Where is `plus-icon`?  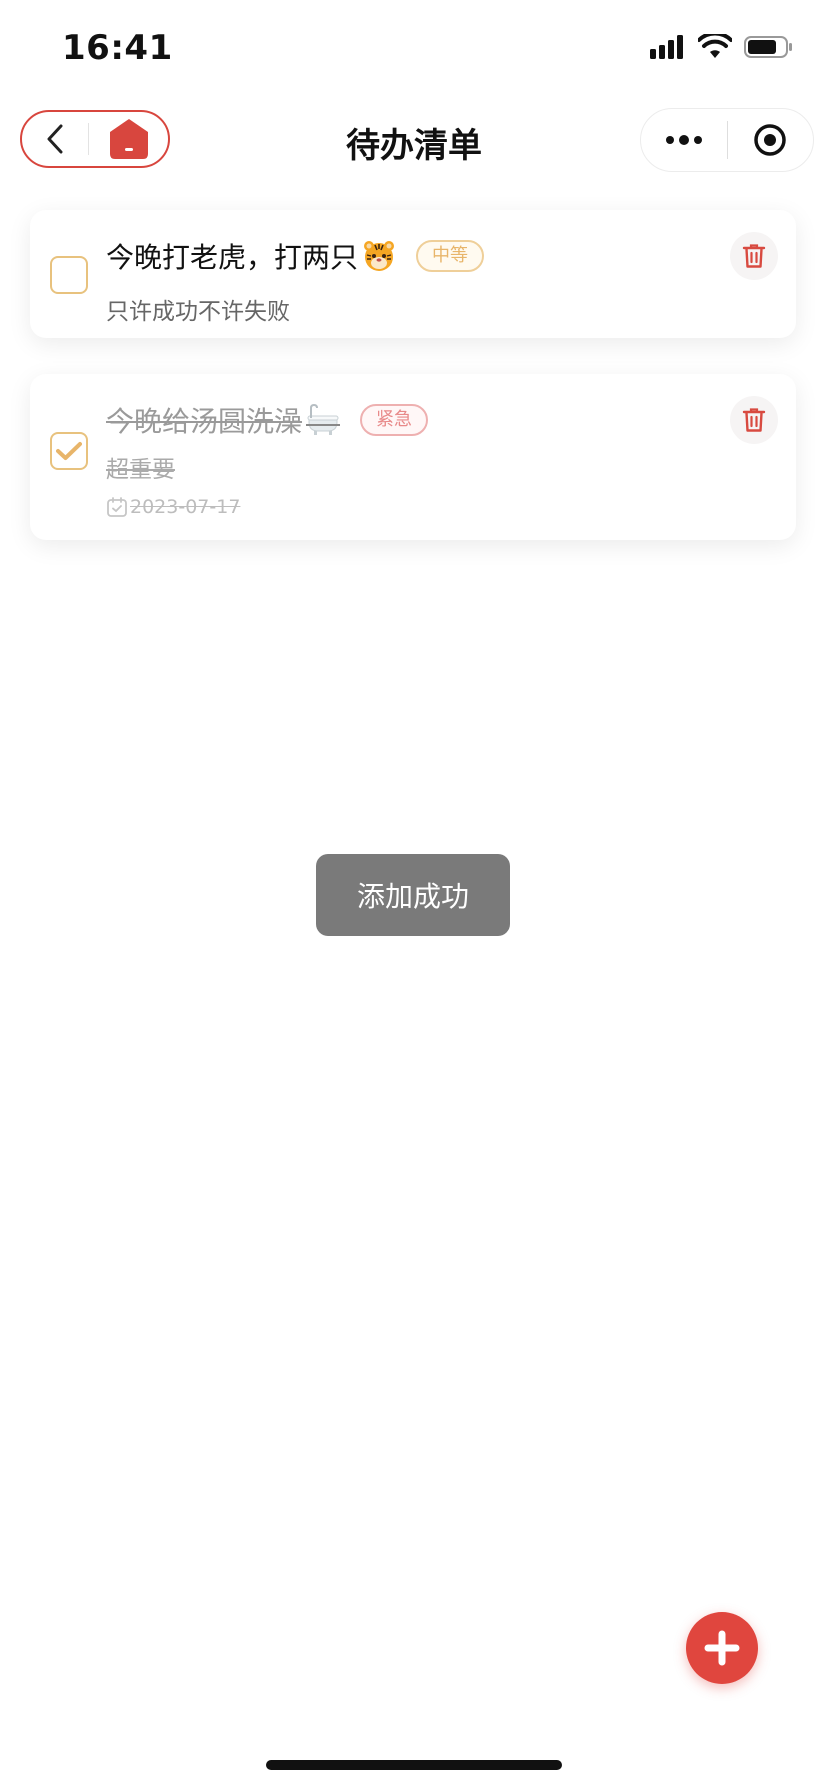 plus-icon is located at coordinates (722, 1648).